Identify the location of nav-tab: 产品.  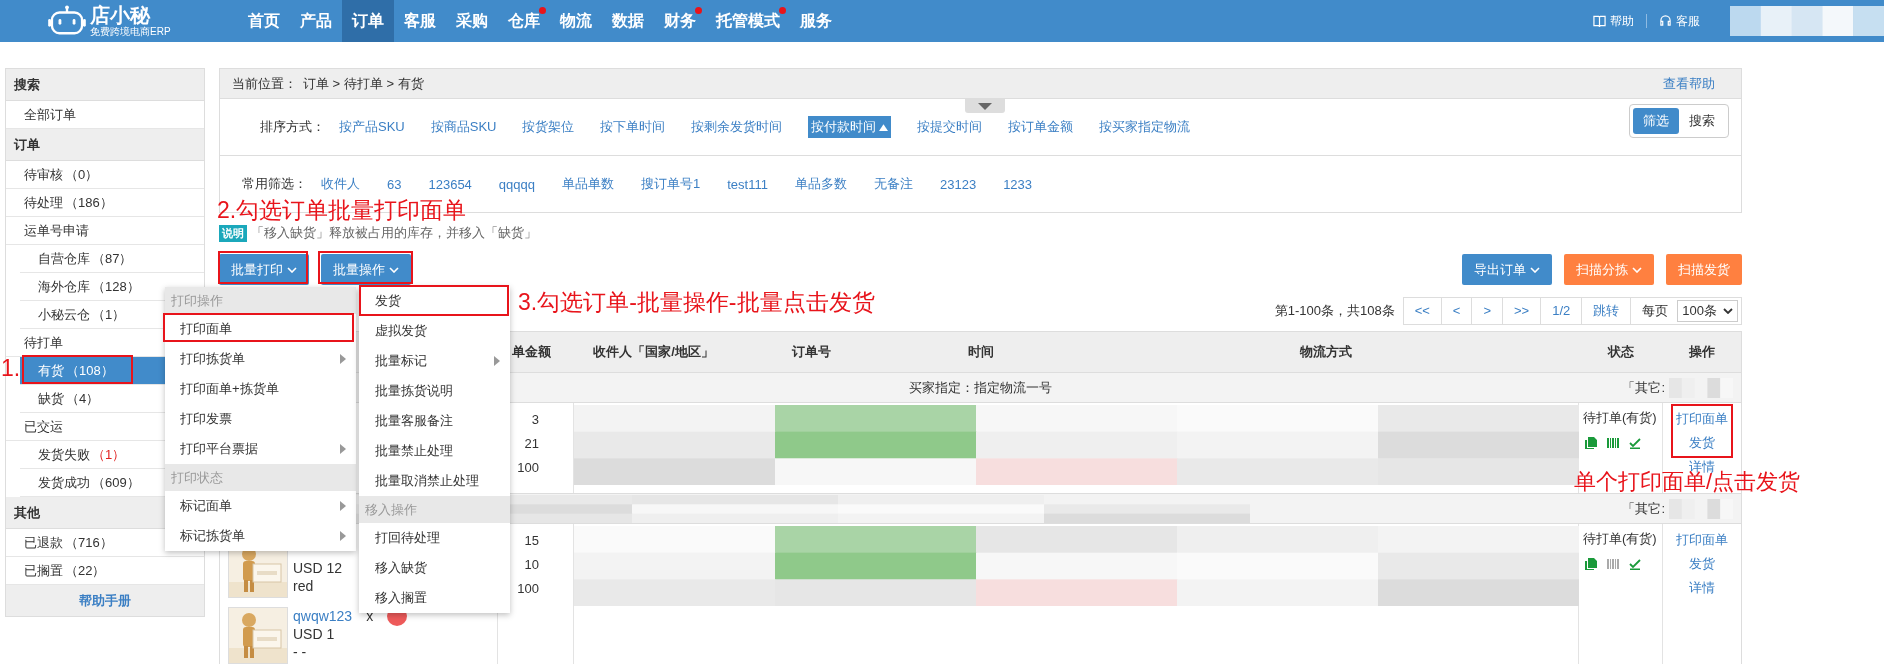
(316, 21).